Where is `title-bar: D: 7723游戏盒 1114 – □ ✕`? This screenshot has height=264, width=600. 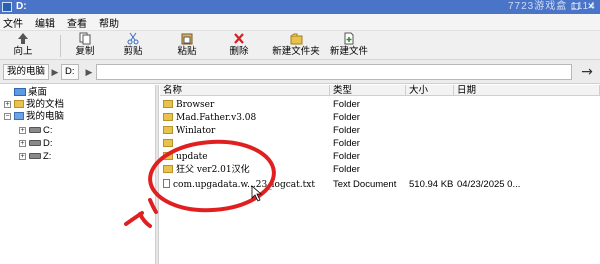
title-bar: D: 7723游戏盒 1114 – □ ✕ is located at coordinates (300, 7).